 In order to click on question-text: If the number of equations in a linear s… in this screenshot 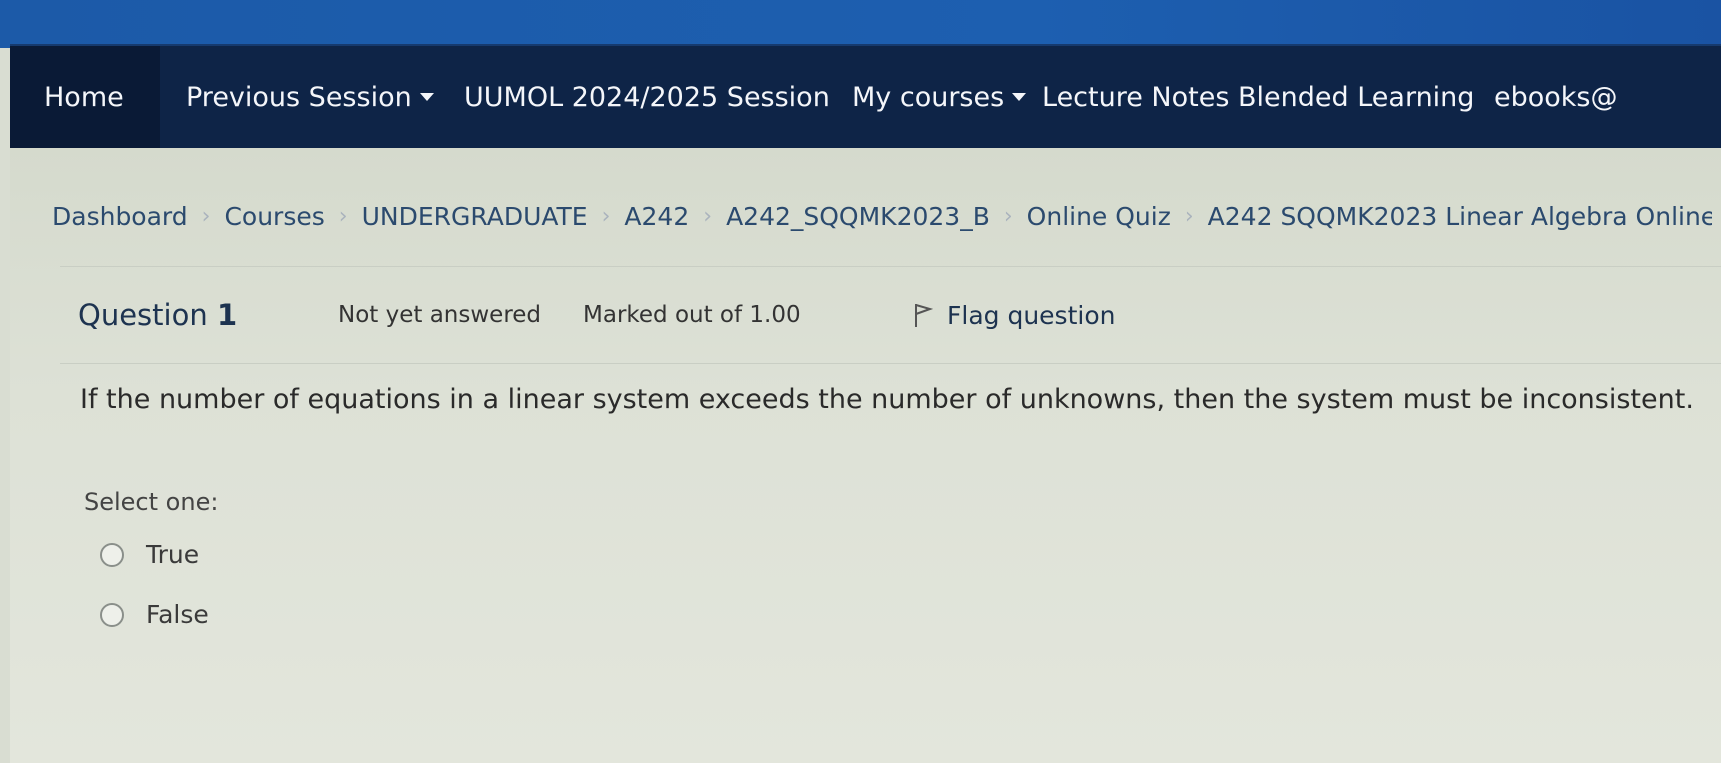, I will do `click(887, 399)`.